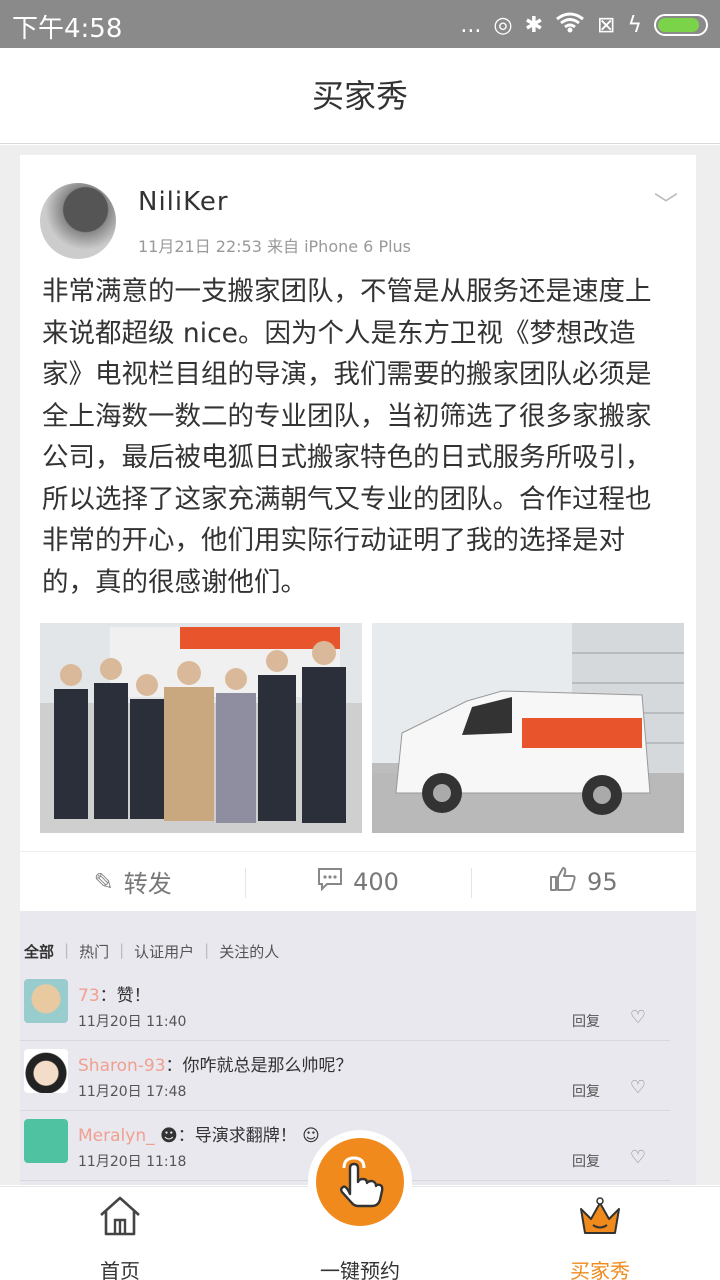 Image resolution: width=720 pixels, height=1280 pixels. What do you see at coordinates (528, 728) in the screenshot?
I see `post-photo-van` at bounding box center [528, 728].